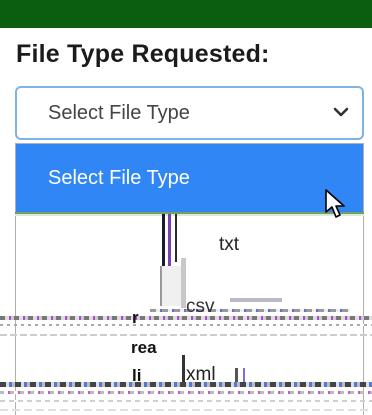 The height and width of the screenshot is (415, 372). I want to click on text-fragment: rea, so click(144, 347).